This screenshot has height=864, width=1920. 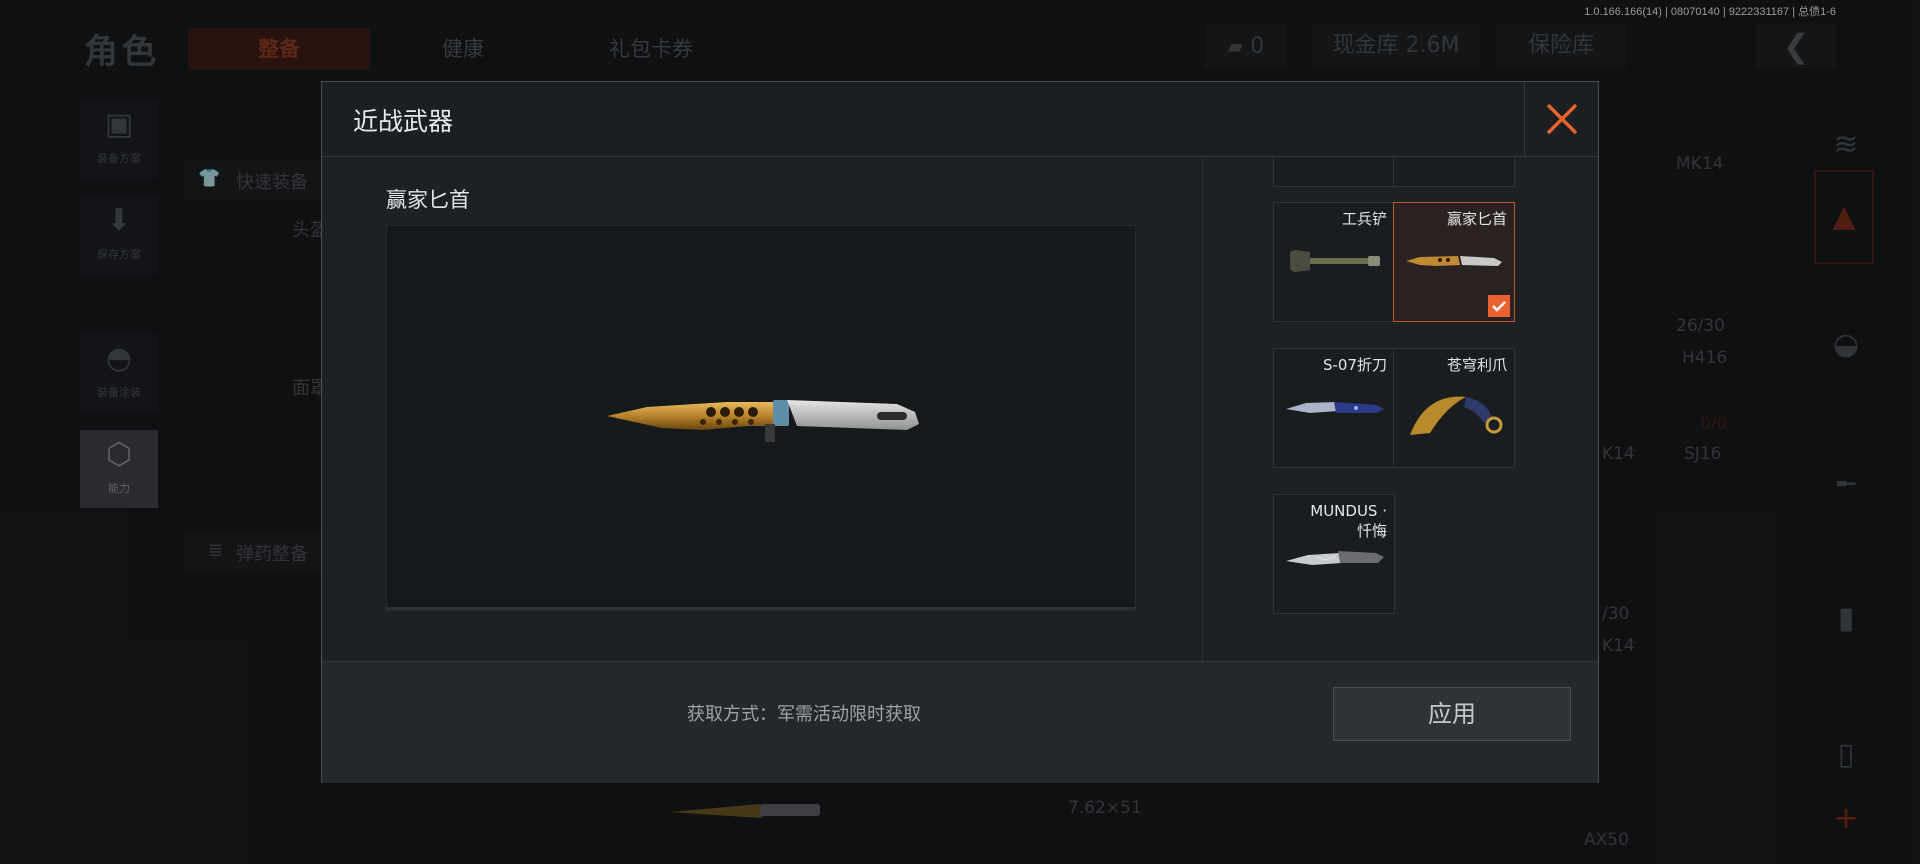 I want to click on item-label: MUNDUS · 忏悔, so click(x=1348, y=521).